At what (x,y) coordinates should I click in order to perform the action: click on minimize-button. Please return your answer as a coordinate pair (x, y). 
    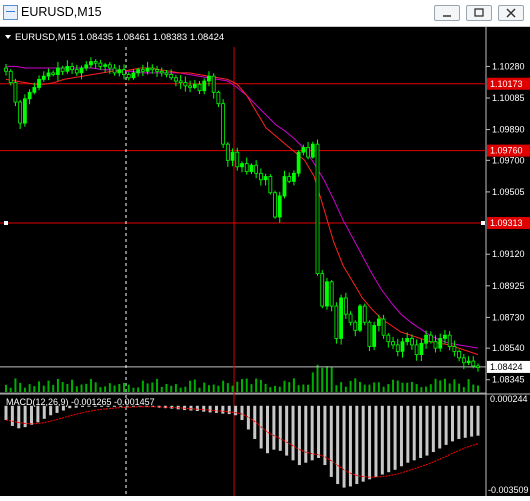
    Looking at the image, I should click on (447, 13).